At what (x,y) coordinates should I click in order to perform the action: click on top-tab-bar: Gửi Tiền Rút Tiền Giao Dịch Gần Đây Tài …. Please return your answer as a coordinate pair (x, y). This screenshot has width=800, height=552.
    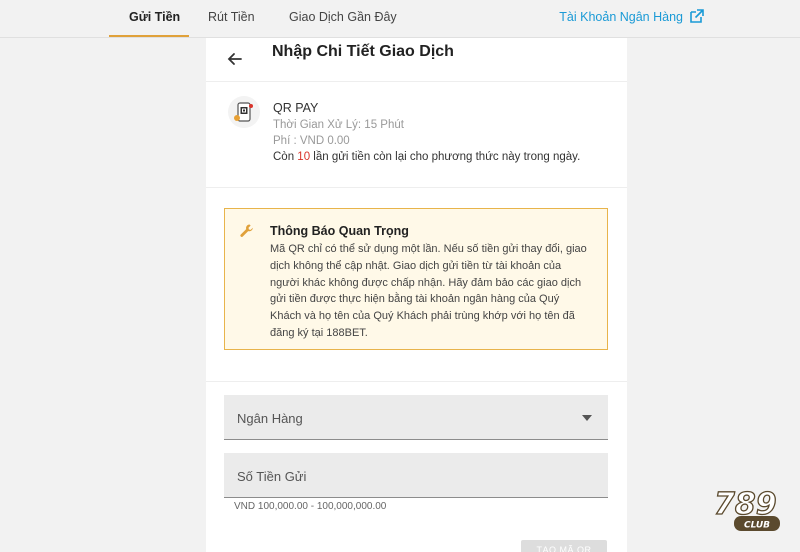
    Looking at the image, I should click on (400, 19).